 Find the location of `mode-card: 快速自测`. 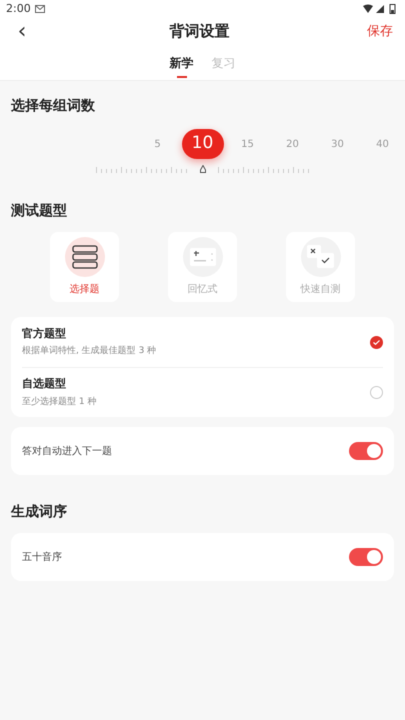

mode-card: 快速自测 is located at coordinates (320, 267).